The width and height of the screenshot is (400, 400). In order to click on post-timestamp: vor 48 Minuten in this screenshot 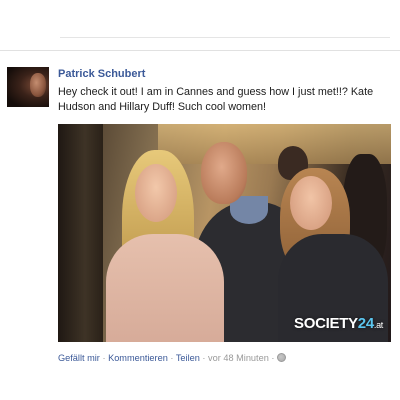, I will do `click(238, 358)`.